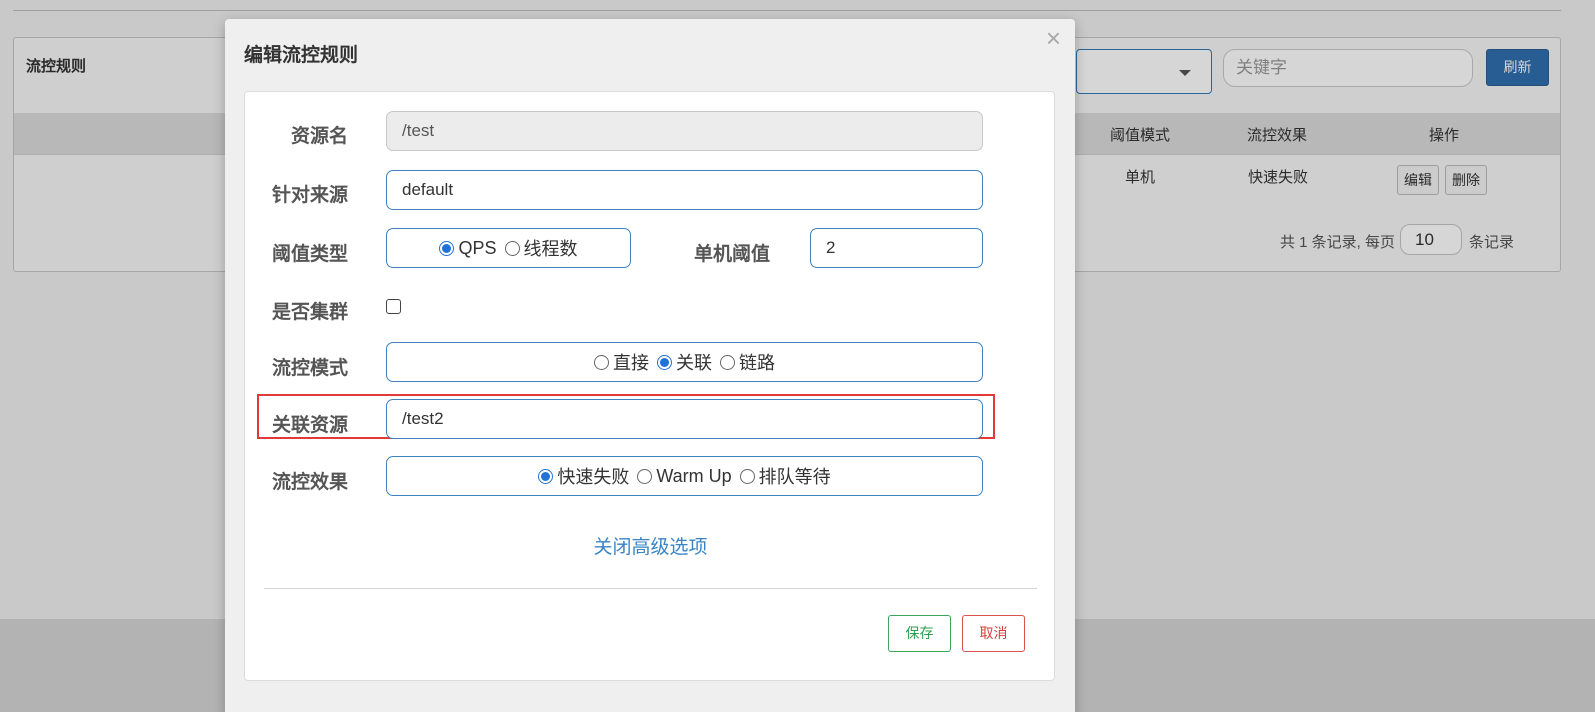 The image size is (1595, 712). I want to click on resource-label: 资源名, so click(320, 136).